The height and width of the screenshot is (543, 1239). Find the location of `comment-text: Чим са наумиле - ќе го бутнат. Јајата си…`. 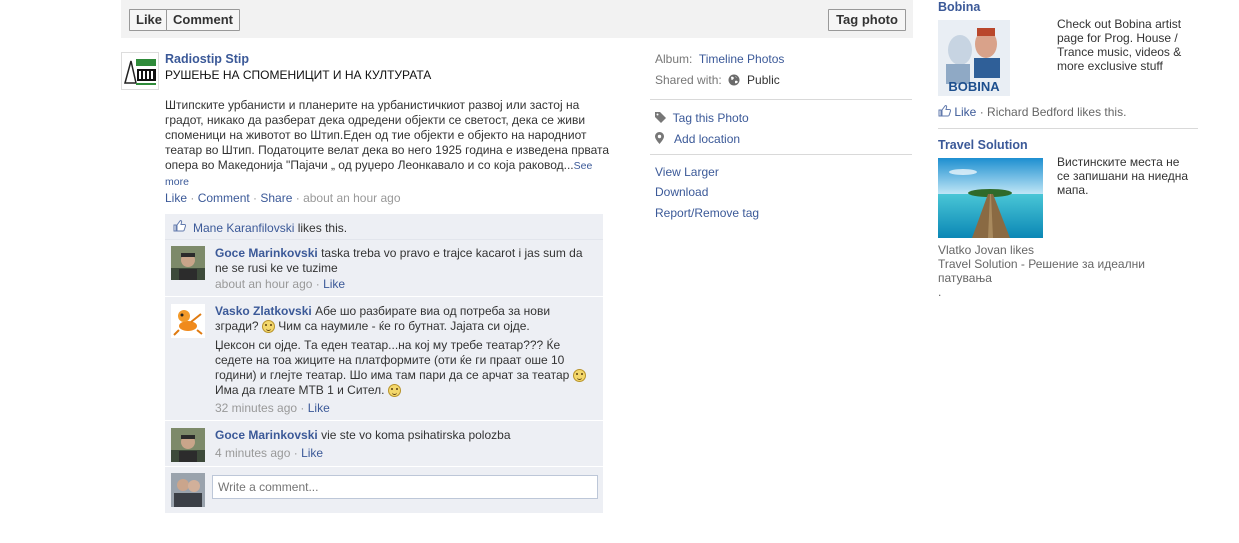

comment-text: Чим са наумиле - ќе го бутнат. Јајата си… is located at coordinates (402, 326).